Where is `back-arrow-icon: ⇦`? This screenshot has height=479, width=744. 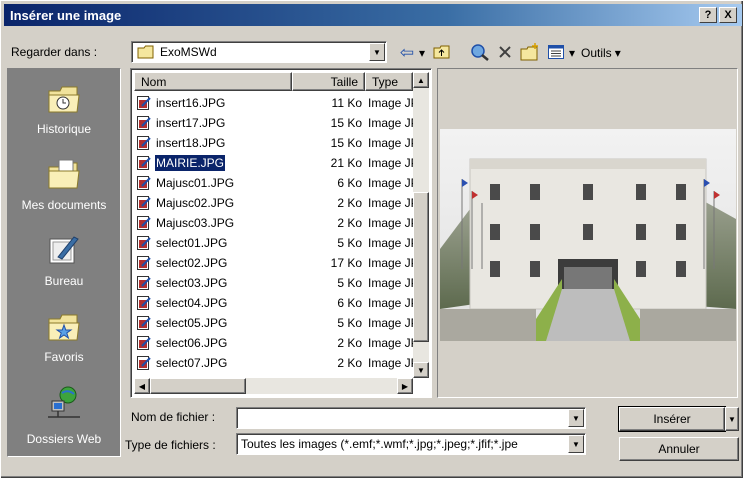
back-arrow-icon: ⇦ is located at coordinates (407, 52).